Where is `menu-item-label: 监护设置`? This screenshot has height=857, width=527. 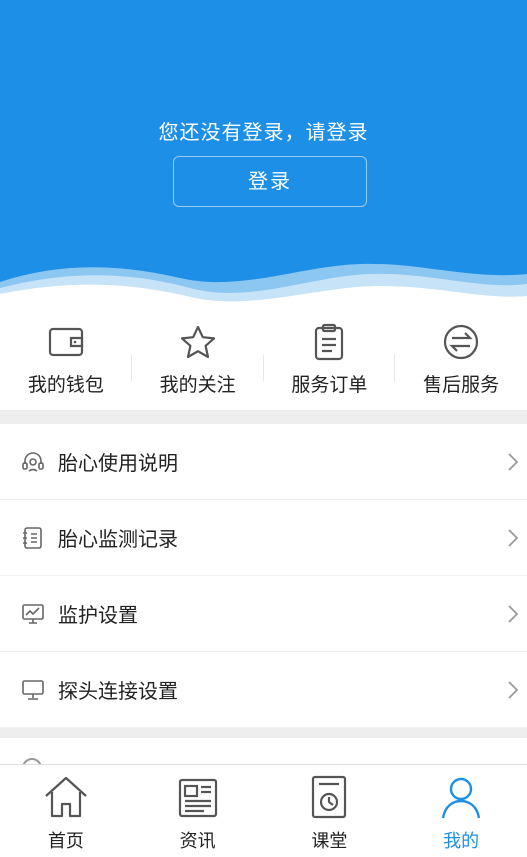 menu-item-label: 监护设置 is located at coordinates (98, 615).